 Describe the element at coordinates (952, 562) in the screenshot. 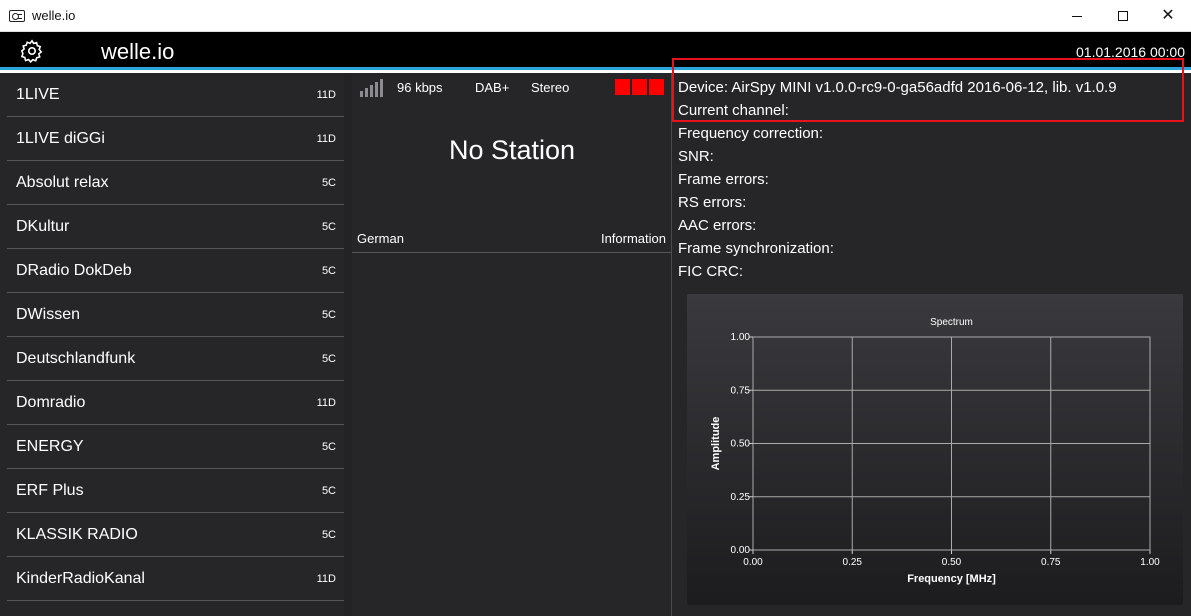

I see `x-tick-label: 0.50` at that location.